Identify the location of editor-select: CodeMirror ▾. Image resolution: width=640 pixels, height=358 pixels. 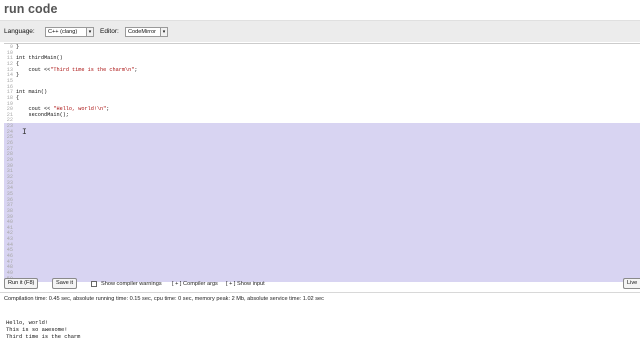
(146, 32).